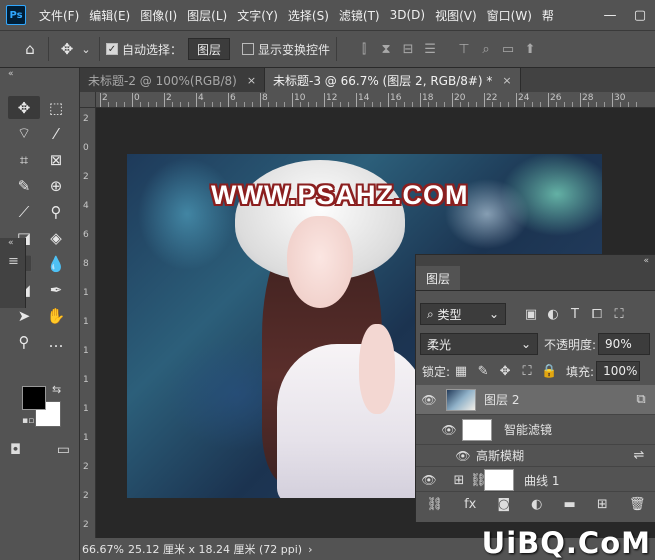 This screenshot has height=560, width=655. Describe the element at coordinates (503, 504) in the screenshot. I see `add-mask-icon: ◙` at that location.